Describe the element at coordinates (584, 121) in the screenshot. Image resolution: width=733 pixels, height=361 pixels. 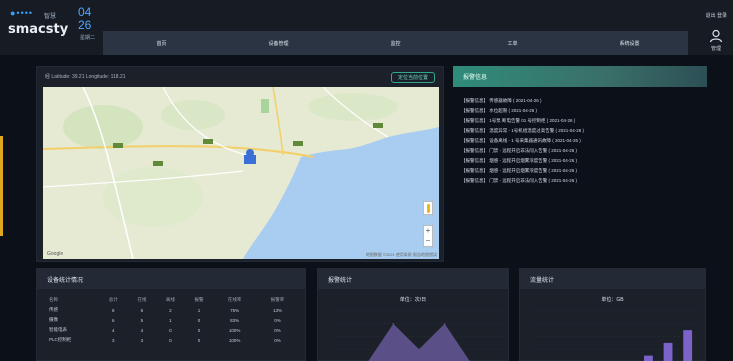
I see `alert-item: 【报警信息】 1号泵 断电告警 01 号控制柜 ( 2021-04-26 )` at that location.